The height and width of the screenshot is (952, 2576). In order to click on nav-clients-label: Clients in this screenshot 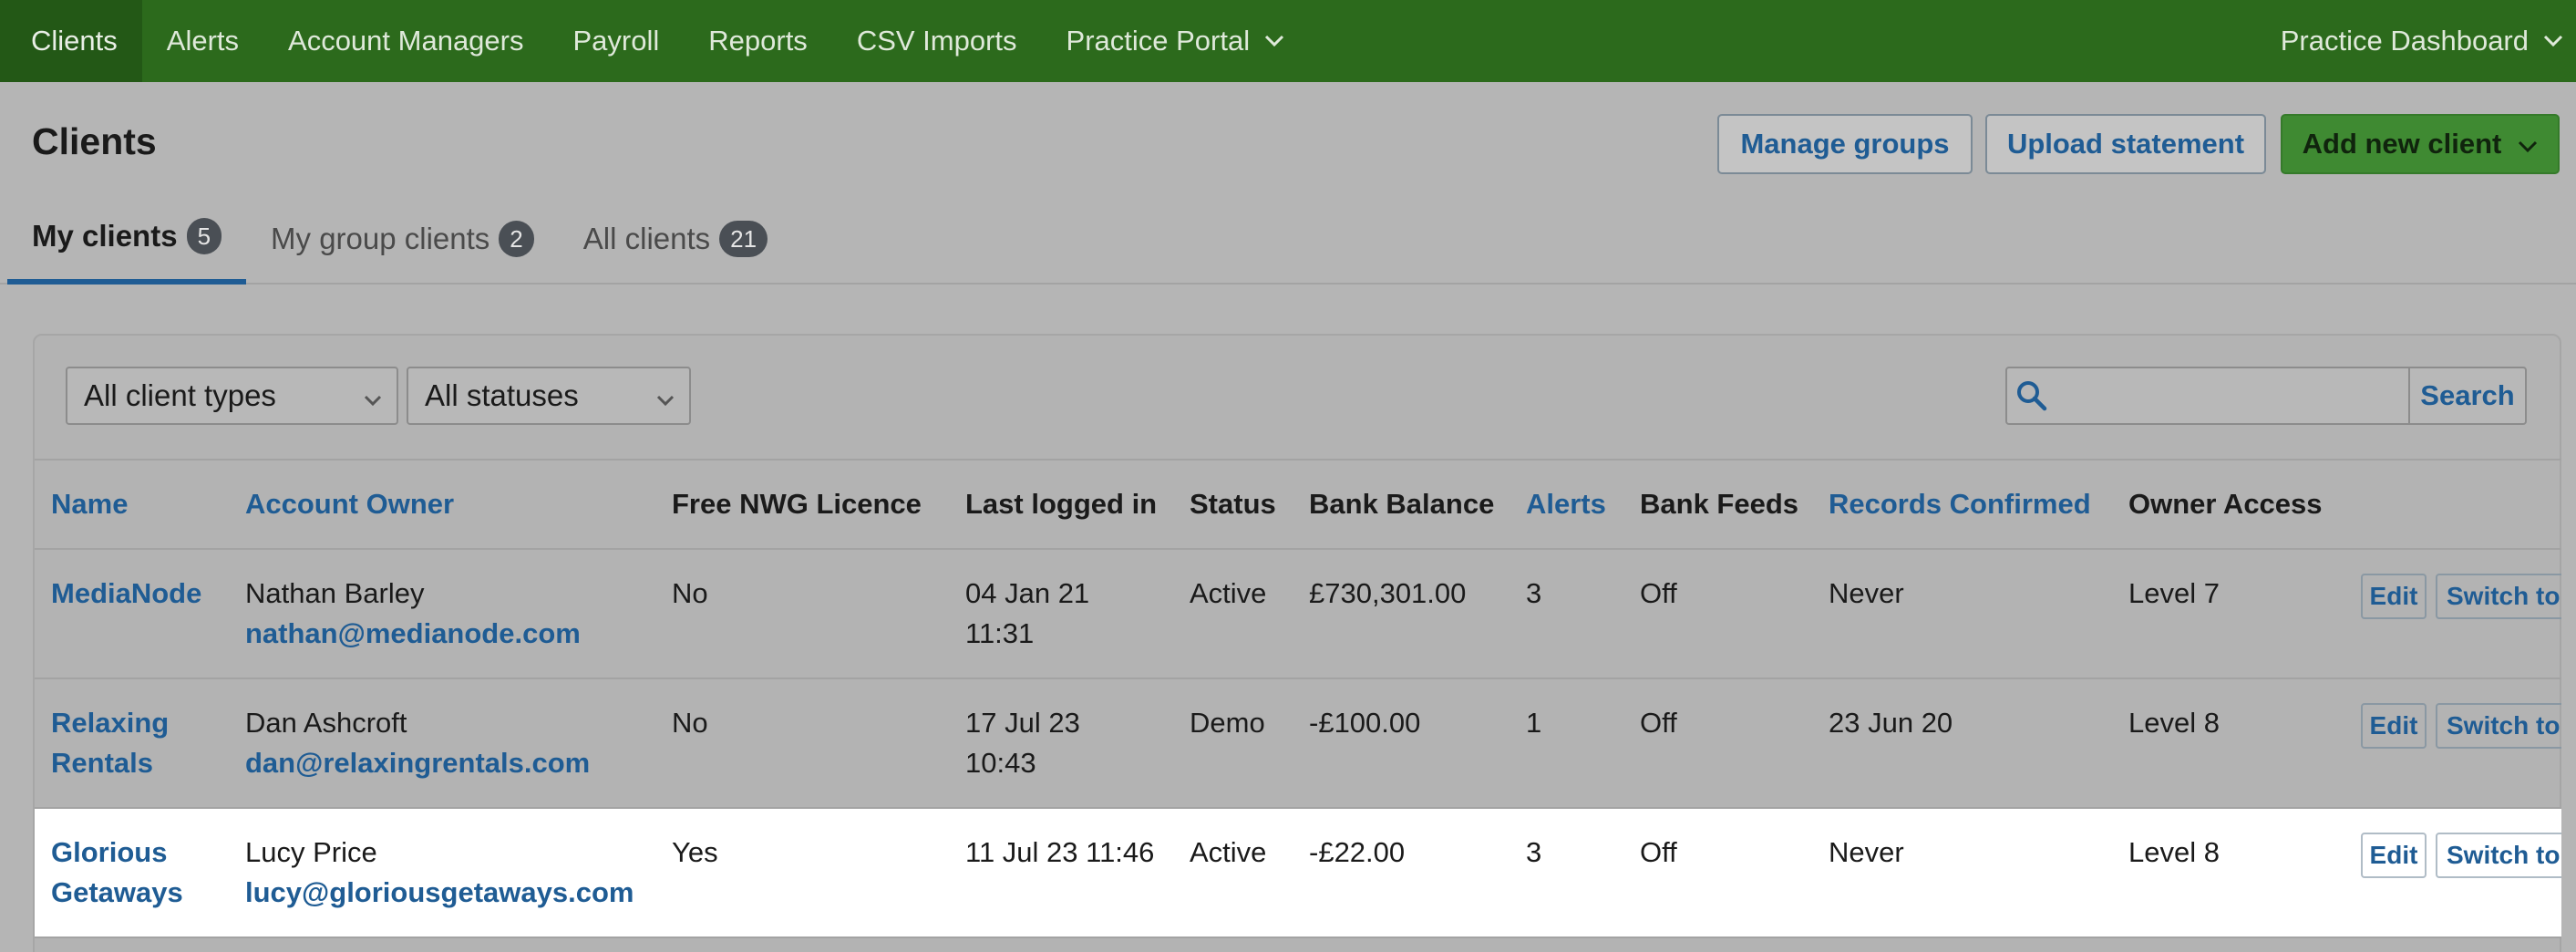, I will do `click(74, 41)`.